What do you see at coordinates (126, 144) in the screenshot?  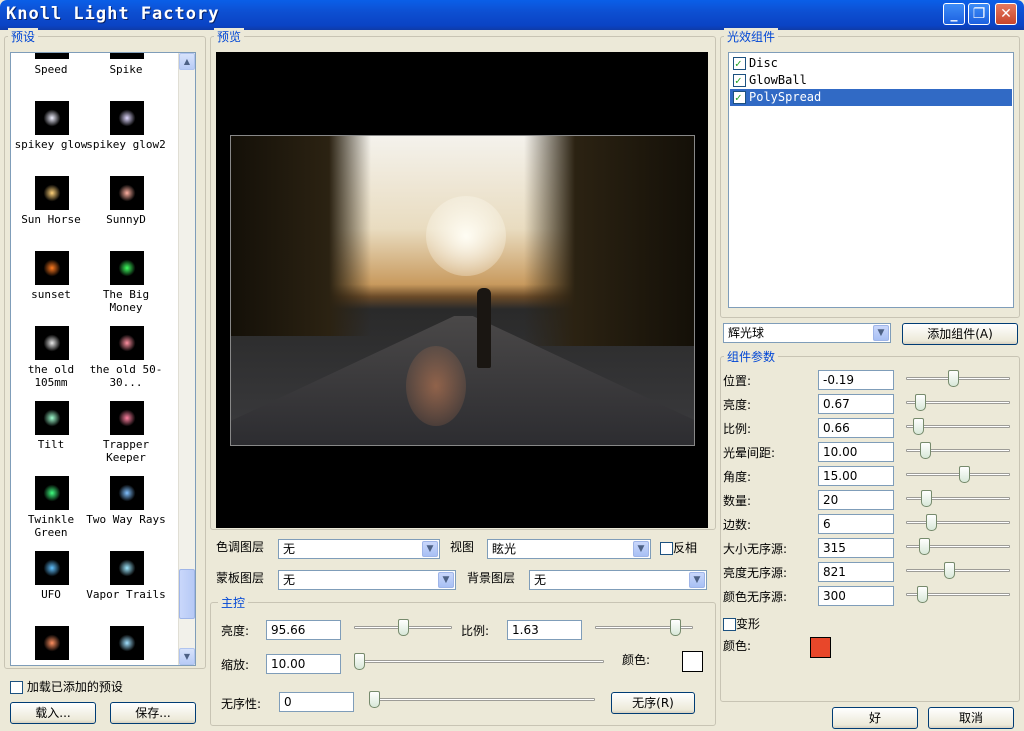 I see `preset-item-label: spikey glow2` at bounding box center [126, 144].